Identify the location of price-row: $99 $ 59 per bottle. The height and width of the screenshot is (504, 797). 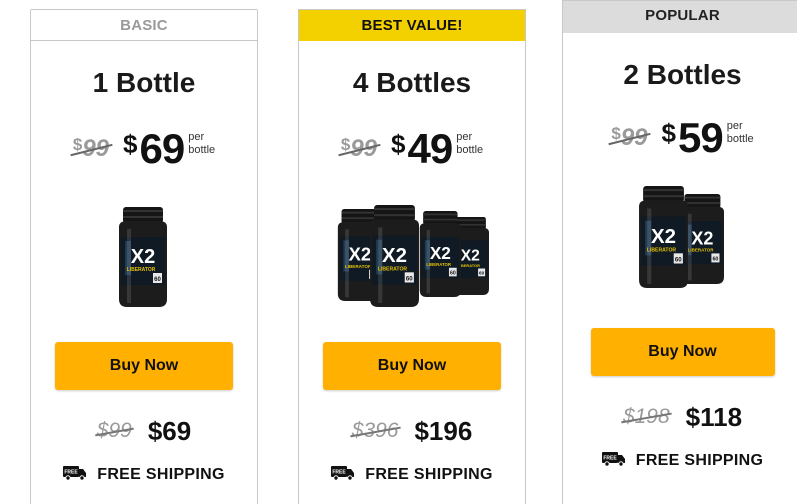
(680, 138).